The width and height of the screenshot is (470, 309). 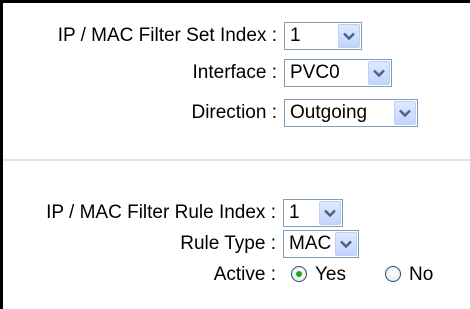 I want to click on rule-type-select: MAC, so click(x=321, y=244).